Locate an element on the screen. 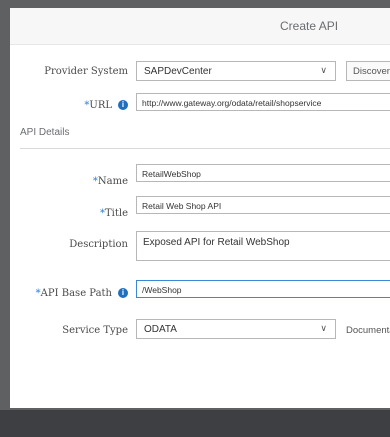 This screenshot has height=437, width=390. provider-system-select: SAPDevCenter ∨ is located at coordinates (236, 71).